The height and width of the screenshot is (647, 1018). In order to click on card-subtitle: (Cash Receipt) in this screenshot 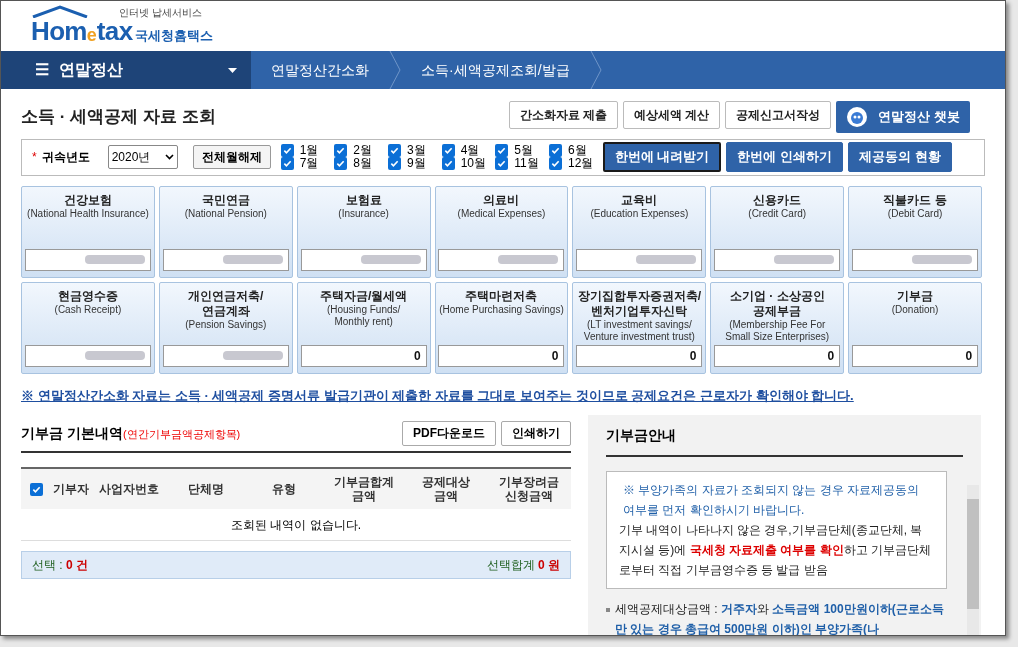, I will do `click(88, 309)`.